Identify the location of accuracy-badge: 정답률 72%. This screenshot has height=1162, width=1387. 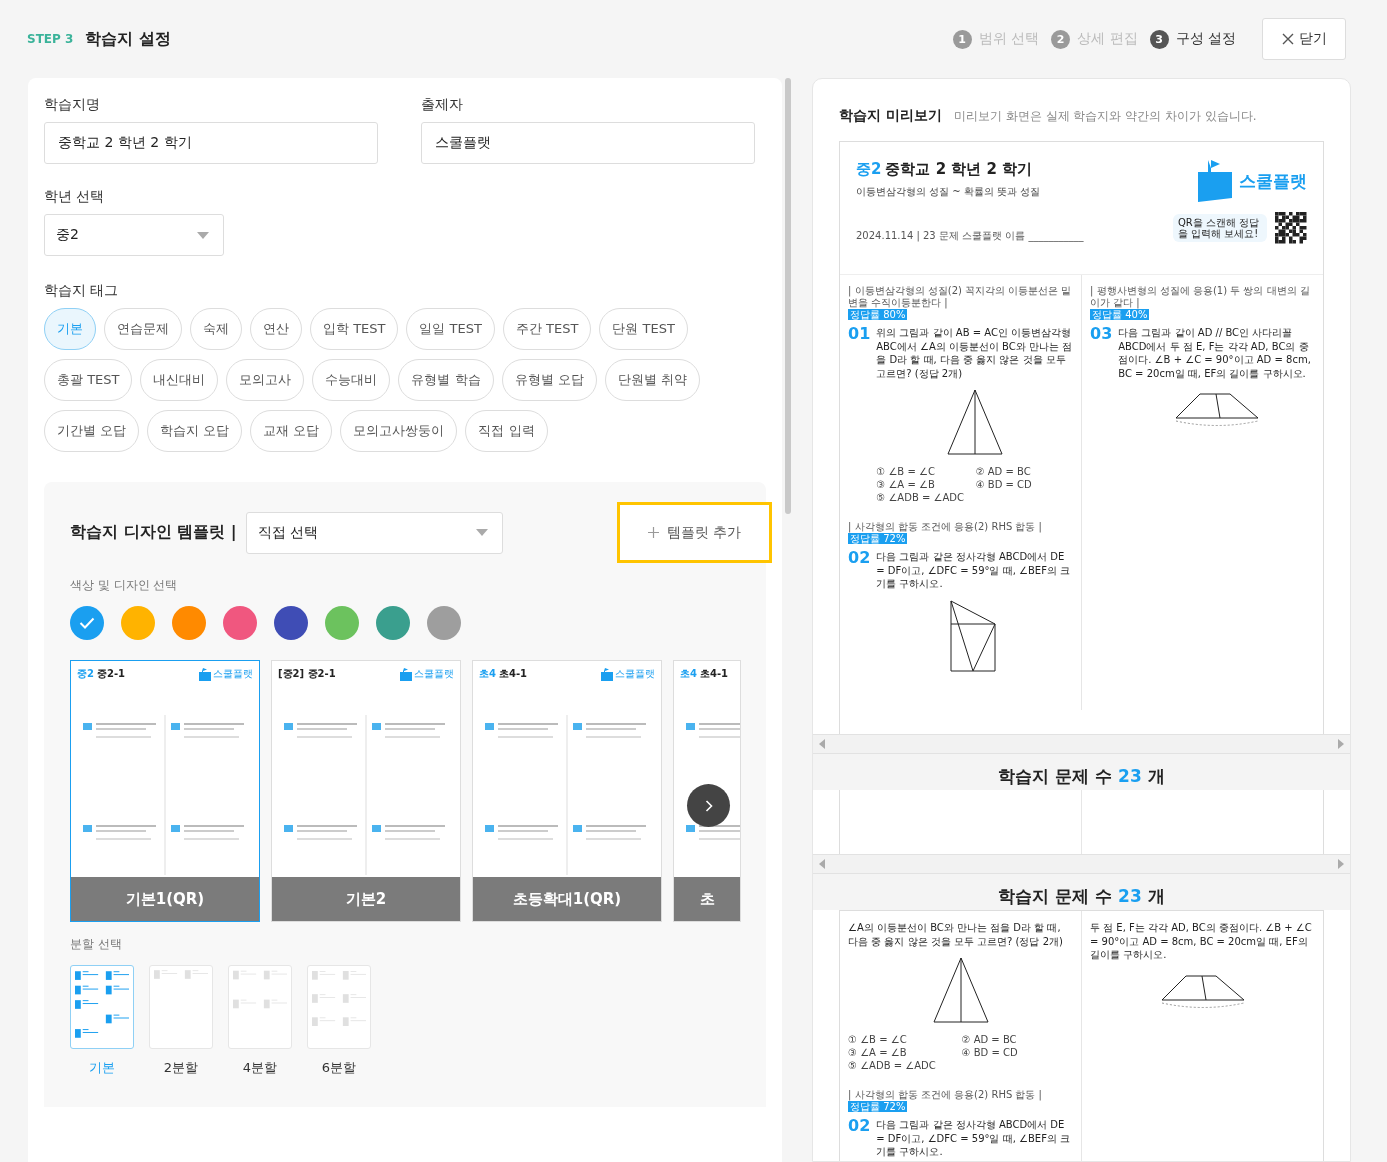
(878, 1106).